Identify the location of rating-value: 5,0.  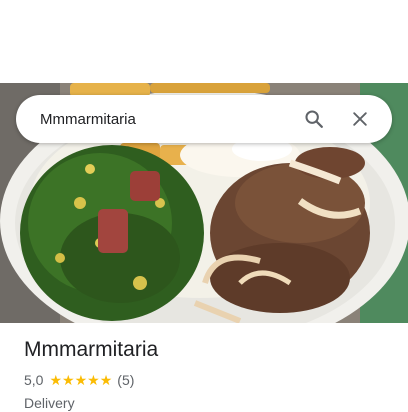
(34, 380).